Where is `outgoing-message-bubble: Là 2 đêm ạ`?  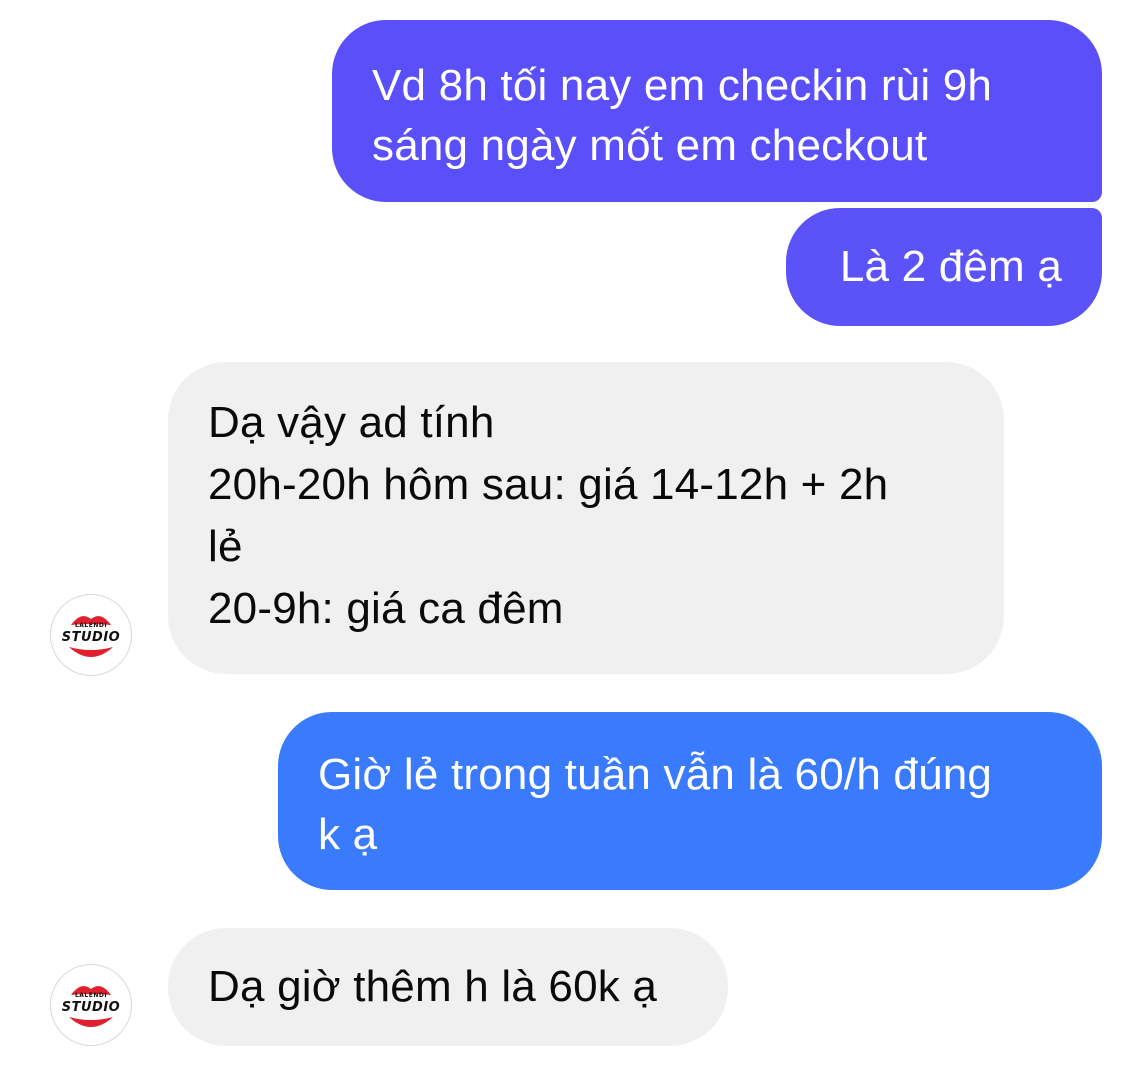 outgoing-message-bubble: Là 2 đêm ạ is located at coordinates (944, 267).